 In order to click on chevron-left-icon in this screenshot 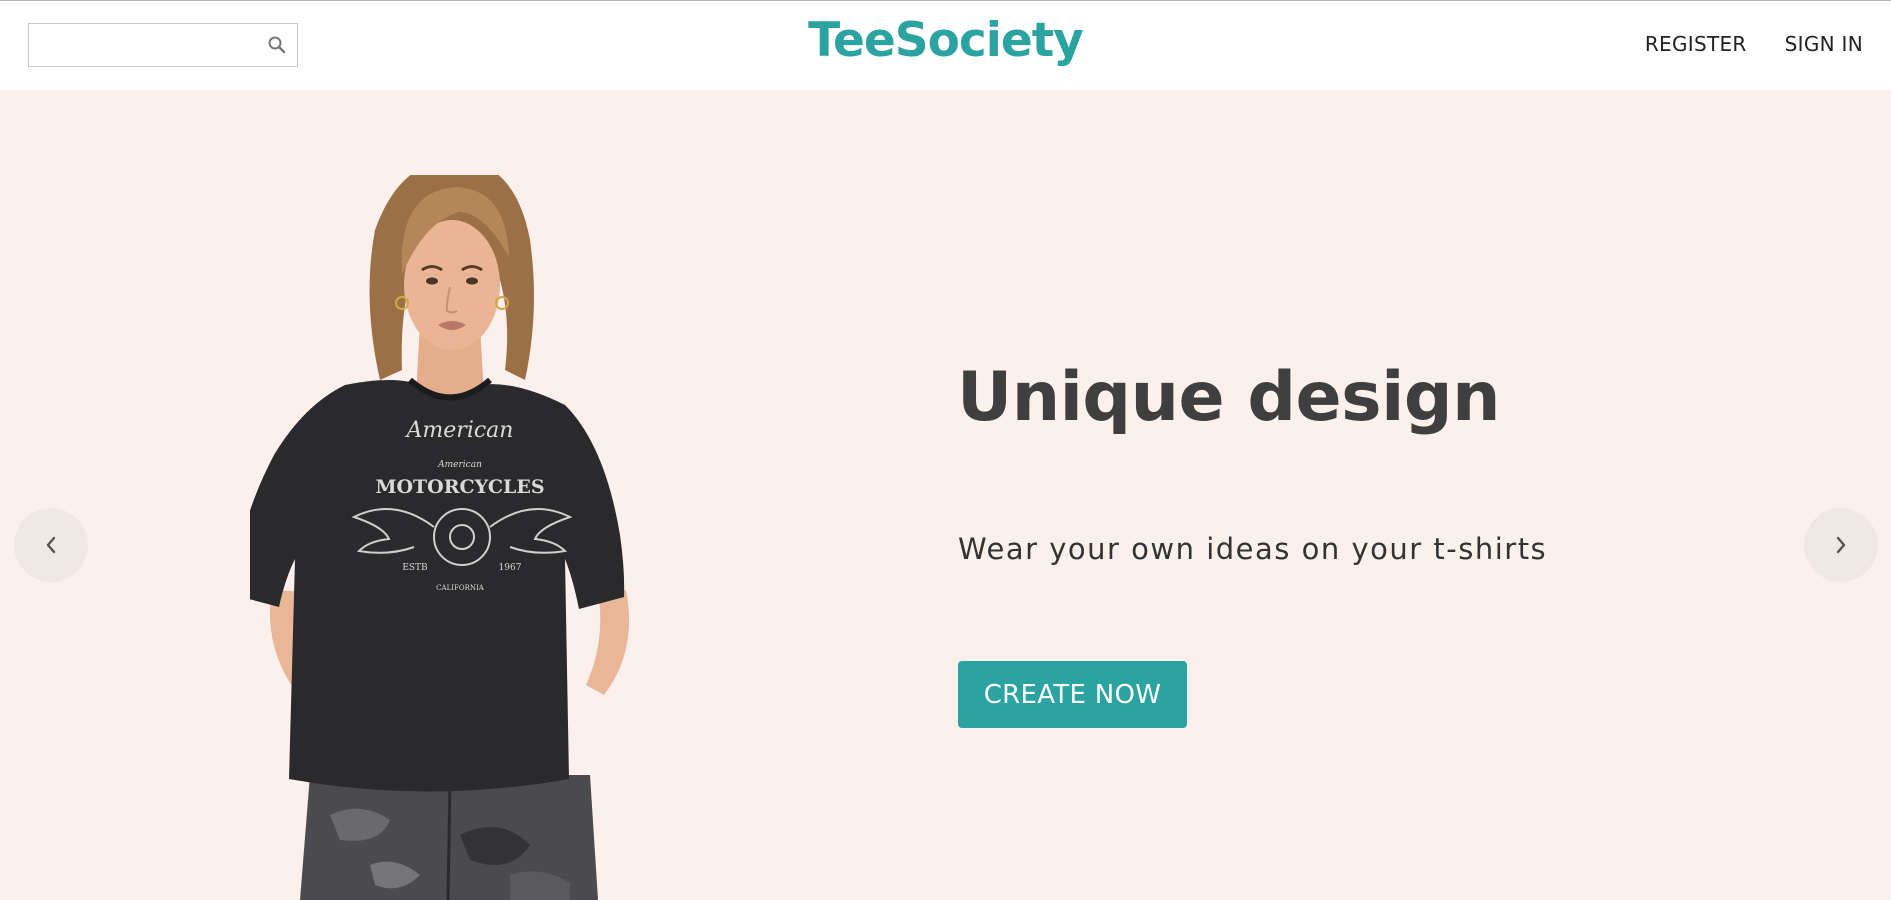, I will do `click(51, 545)`.